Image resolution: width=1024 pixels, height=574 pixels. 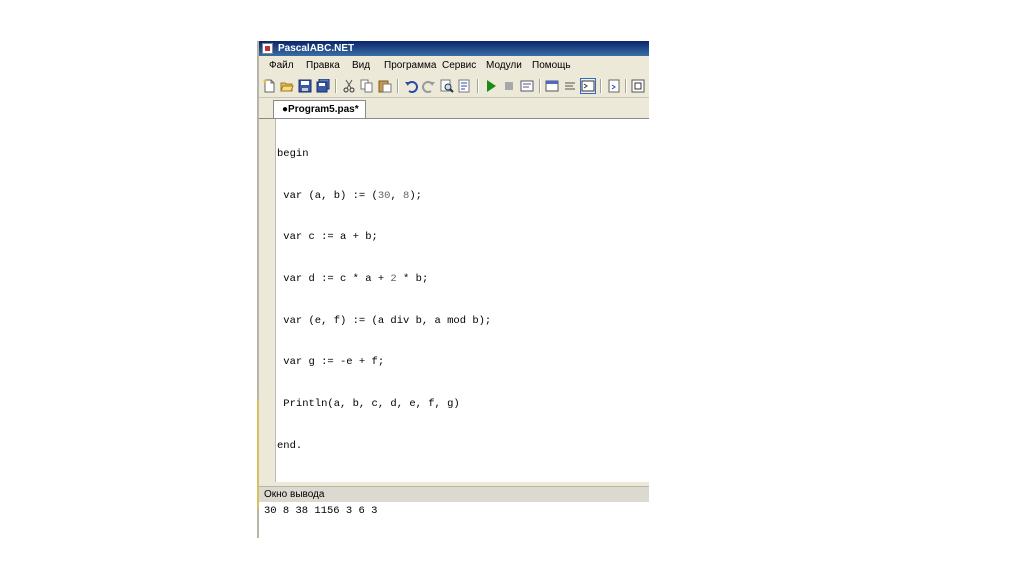 What do you see at coordinates (361, 65) in the screenshot?
I see `menu-view: Вид` at bounding box center [361, 65].